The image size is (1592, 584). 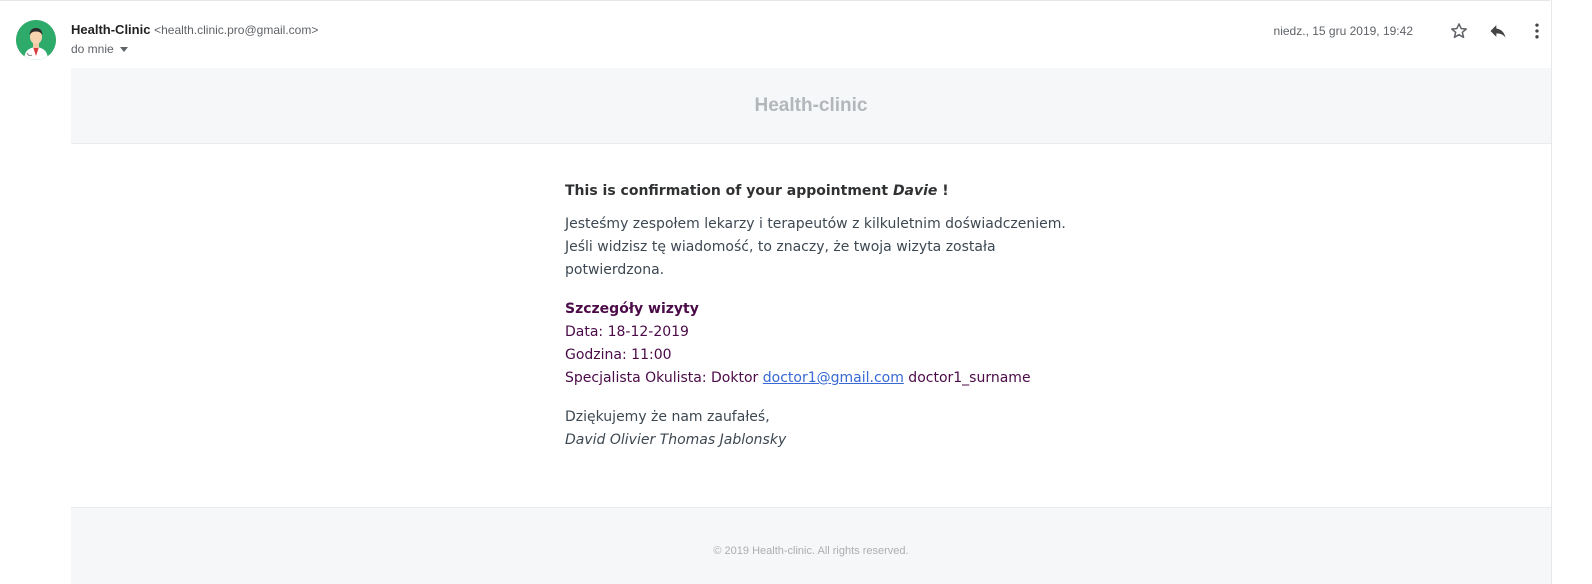 What do you see at coordinates (775, 0) in the screenshot?
I see `top-divider` at bounding box center [775, 0].